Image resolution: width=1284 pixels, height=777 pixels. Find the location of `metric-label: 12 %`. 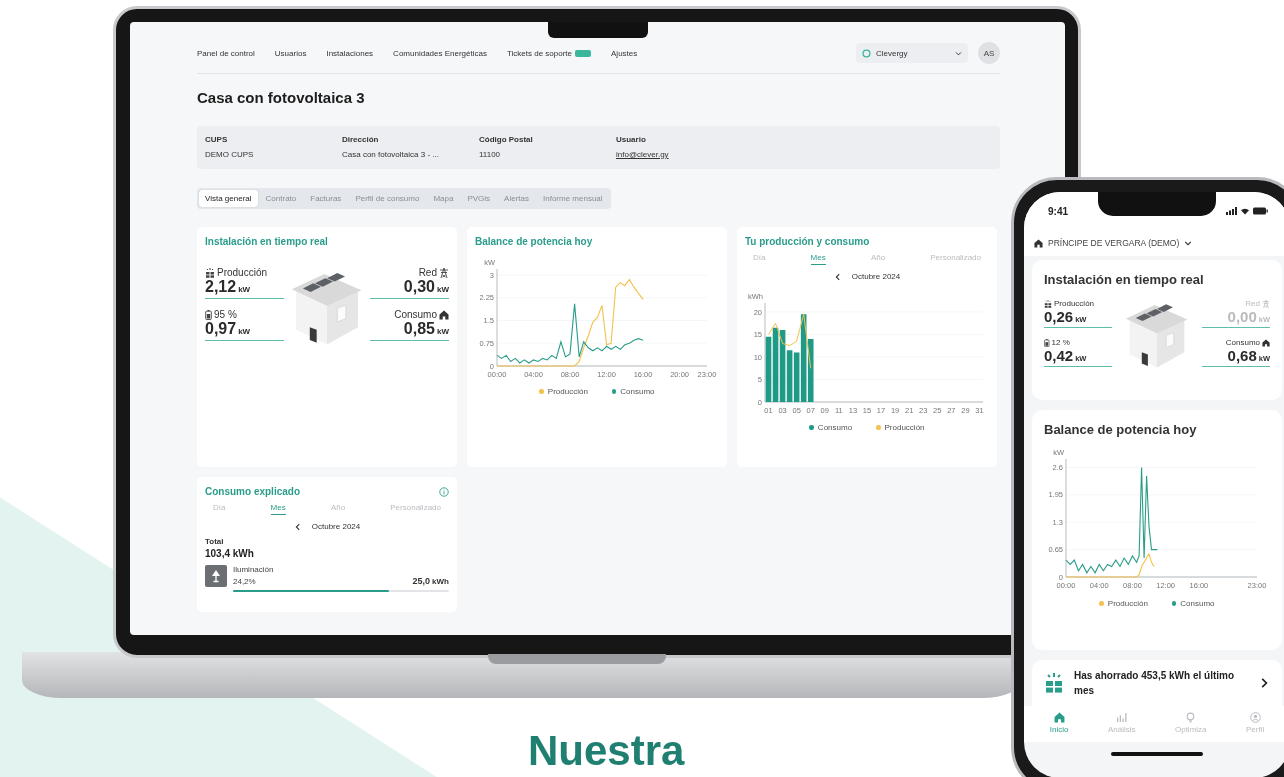

metric-label: 12 % is located at coordinates (1060, 342).